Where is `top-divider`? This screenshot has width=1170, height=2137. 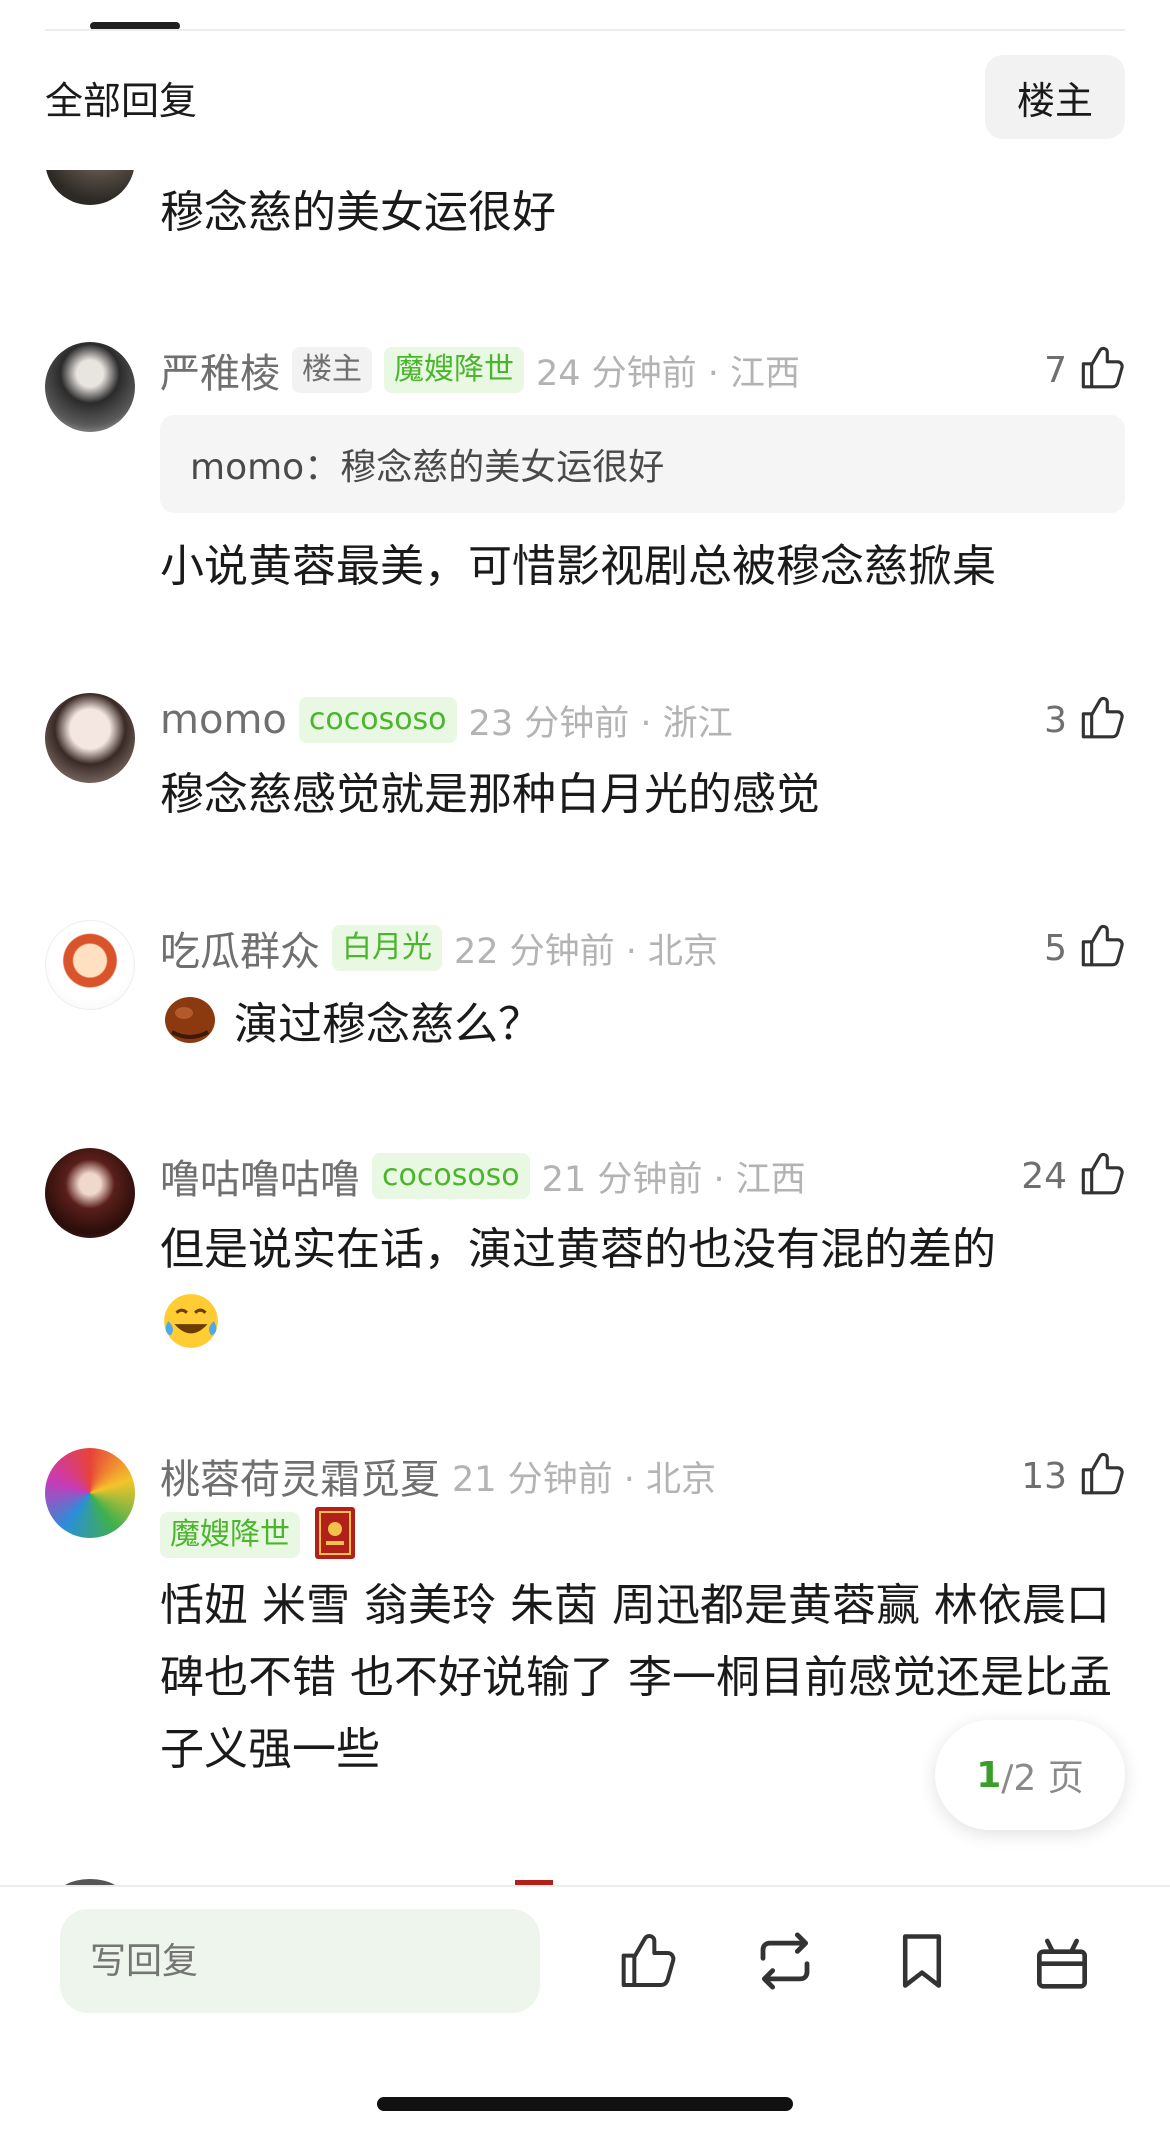 top-divider is located at coordinates (585, 30).